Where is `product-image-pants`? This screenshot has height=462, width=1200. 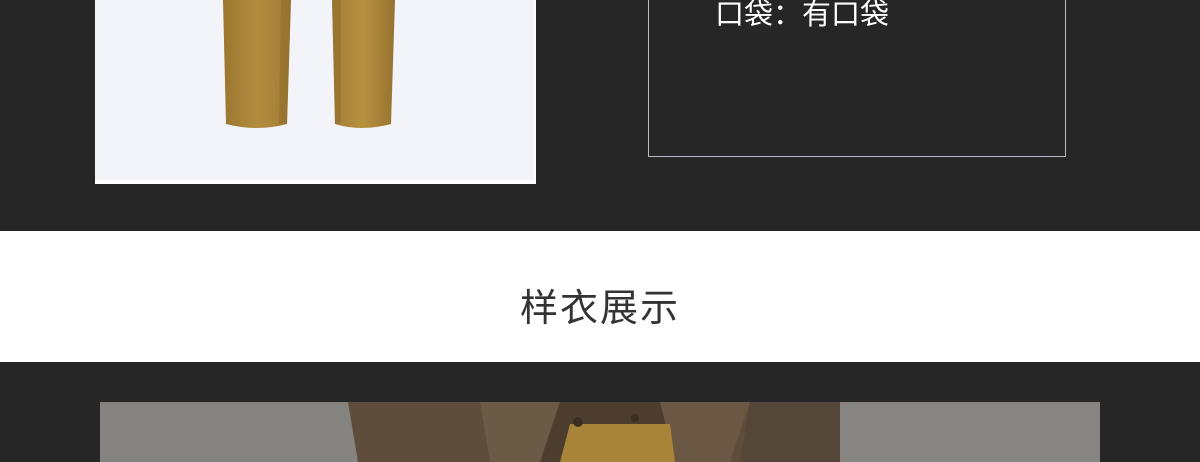 product-image-pants is located at coordinates (315, 92).